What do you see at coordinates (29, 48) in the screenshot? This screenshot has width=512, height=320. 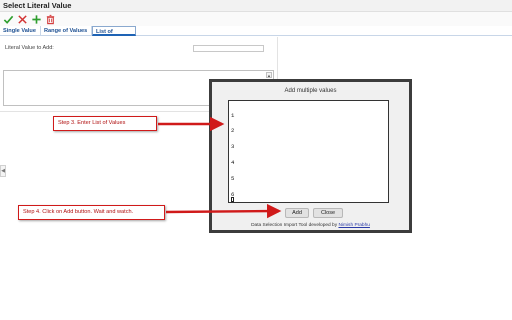 I see `literal-value-label: Literal Value to Add:` at bounding box center [29, 48].